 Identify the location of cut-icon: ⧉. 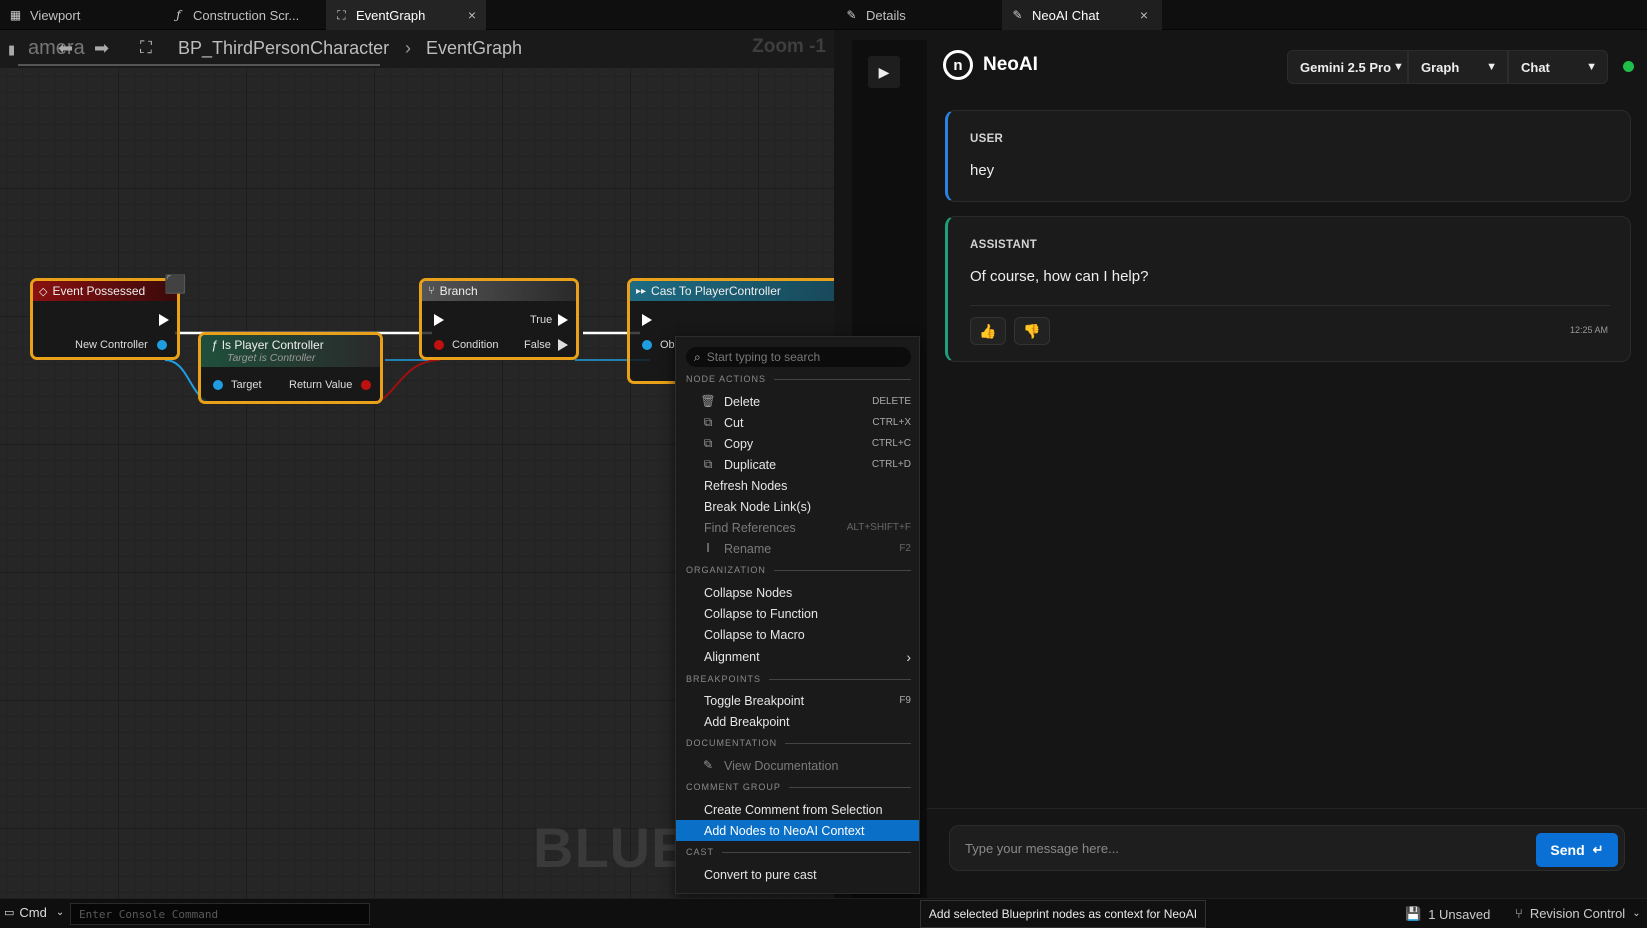
(708, 421).